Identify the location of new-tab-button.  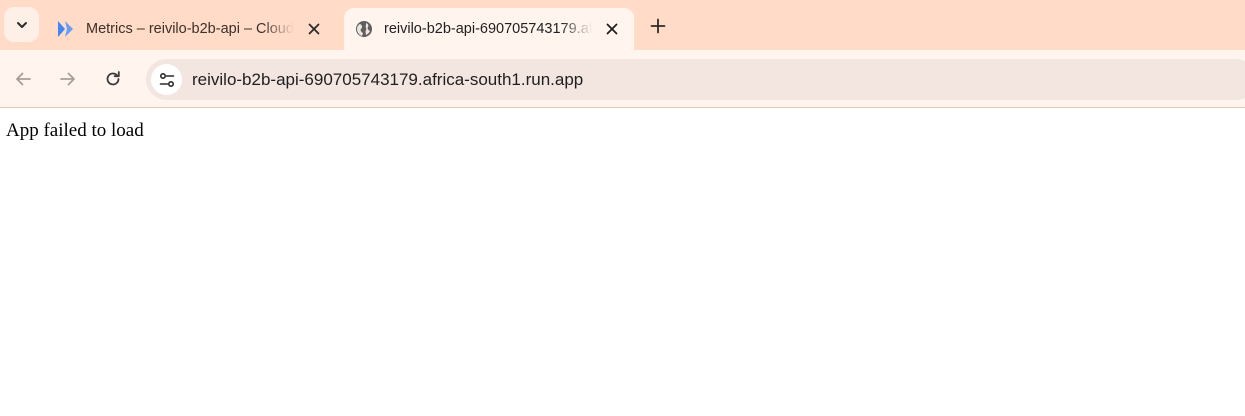
(658, 26).